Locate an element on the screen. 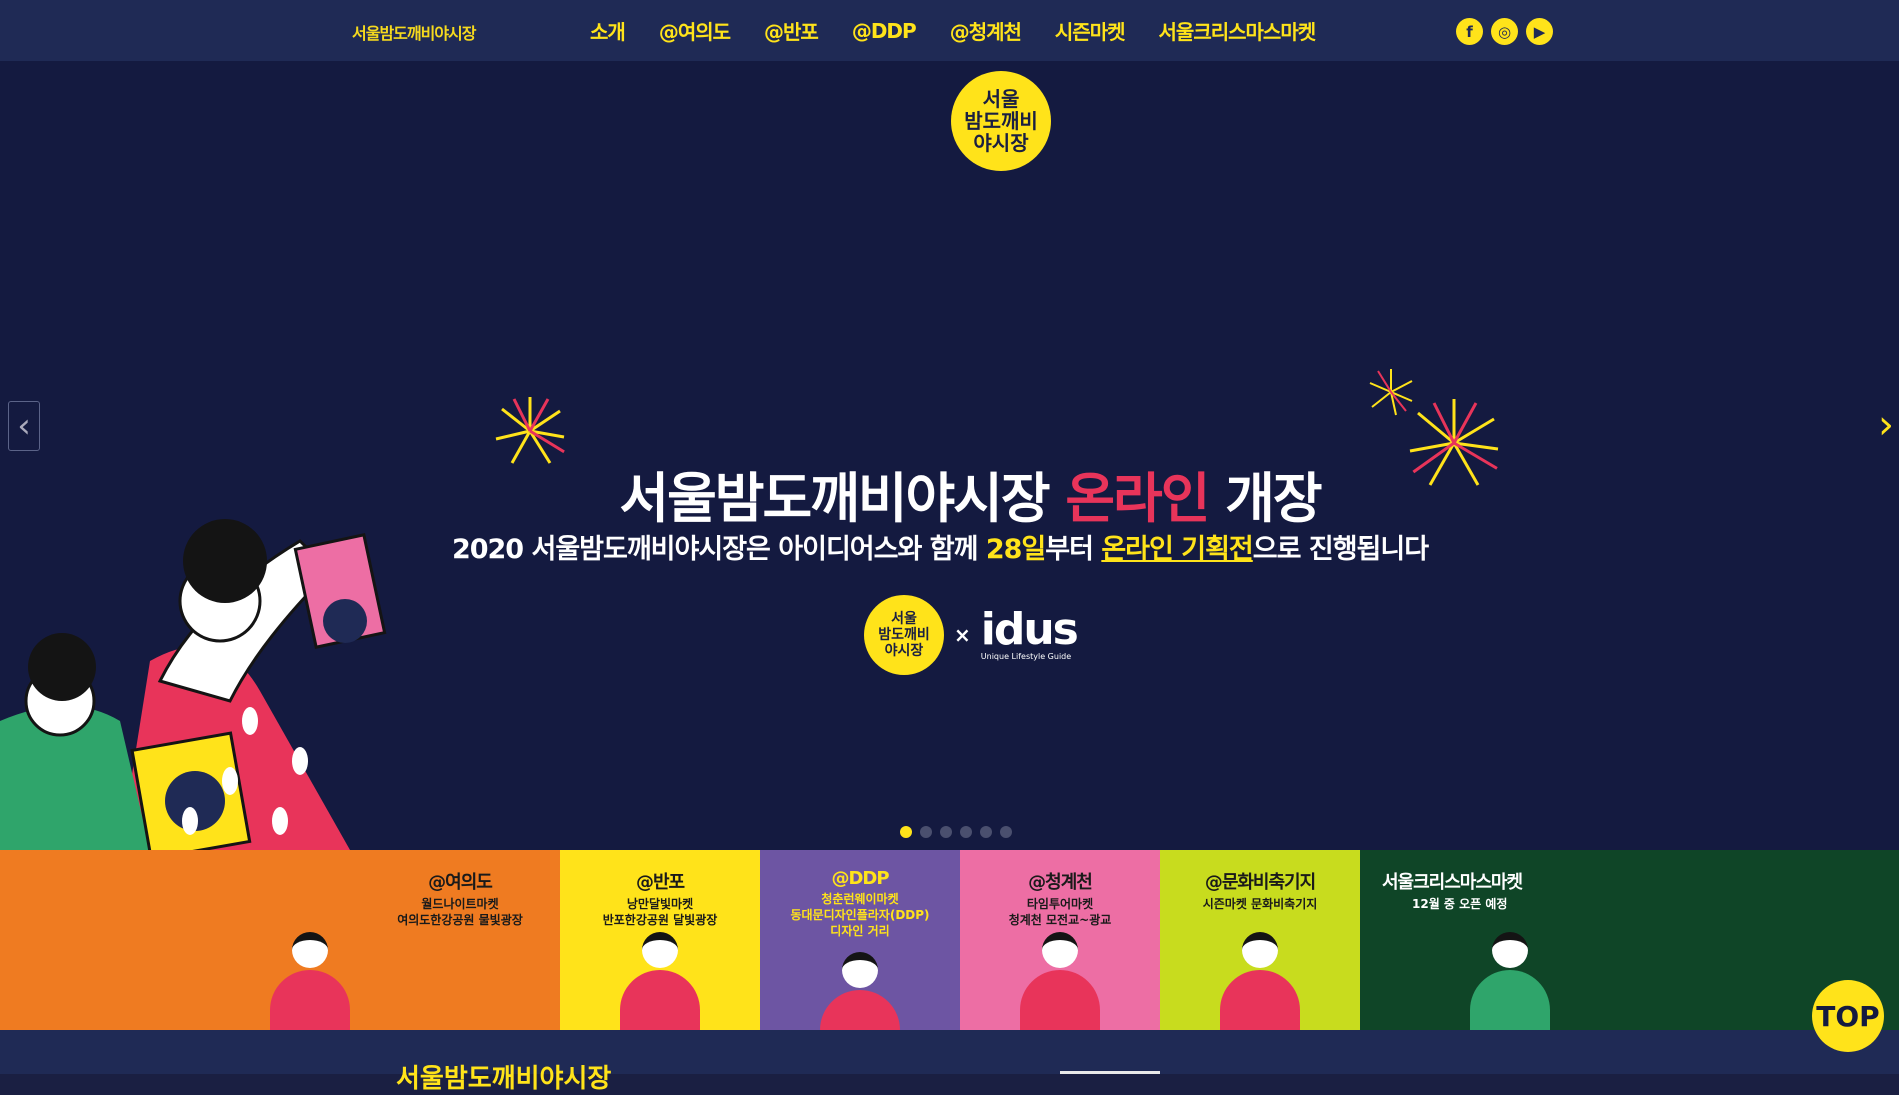 This screenshot has width=1899, height=1095. character-illustration is located at coordinates (193, 684).